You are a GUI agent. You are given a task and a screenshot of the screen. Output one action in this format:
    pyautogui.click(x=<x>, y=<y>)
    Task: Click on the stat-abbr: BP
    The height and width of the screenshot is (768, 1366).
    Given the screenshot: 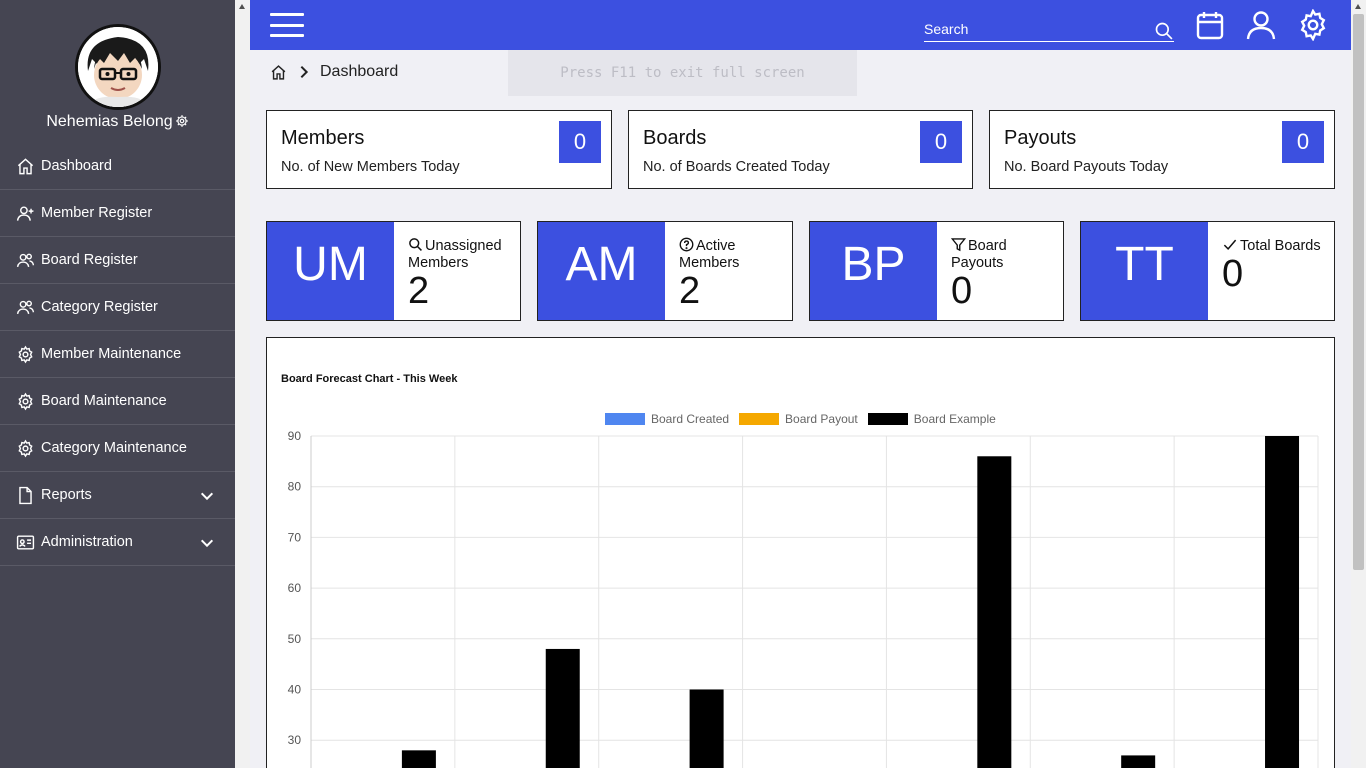 What is the action you would take?
    pyautogui.click(x=873, y=271)
    